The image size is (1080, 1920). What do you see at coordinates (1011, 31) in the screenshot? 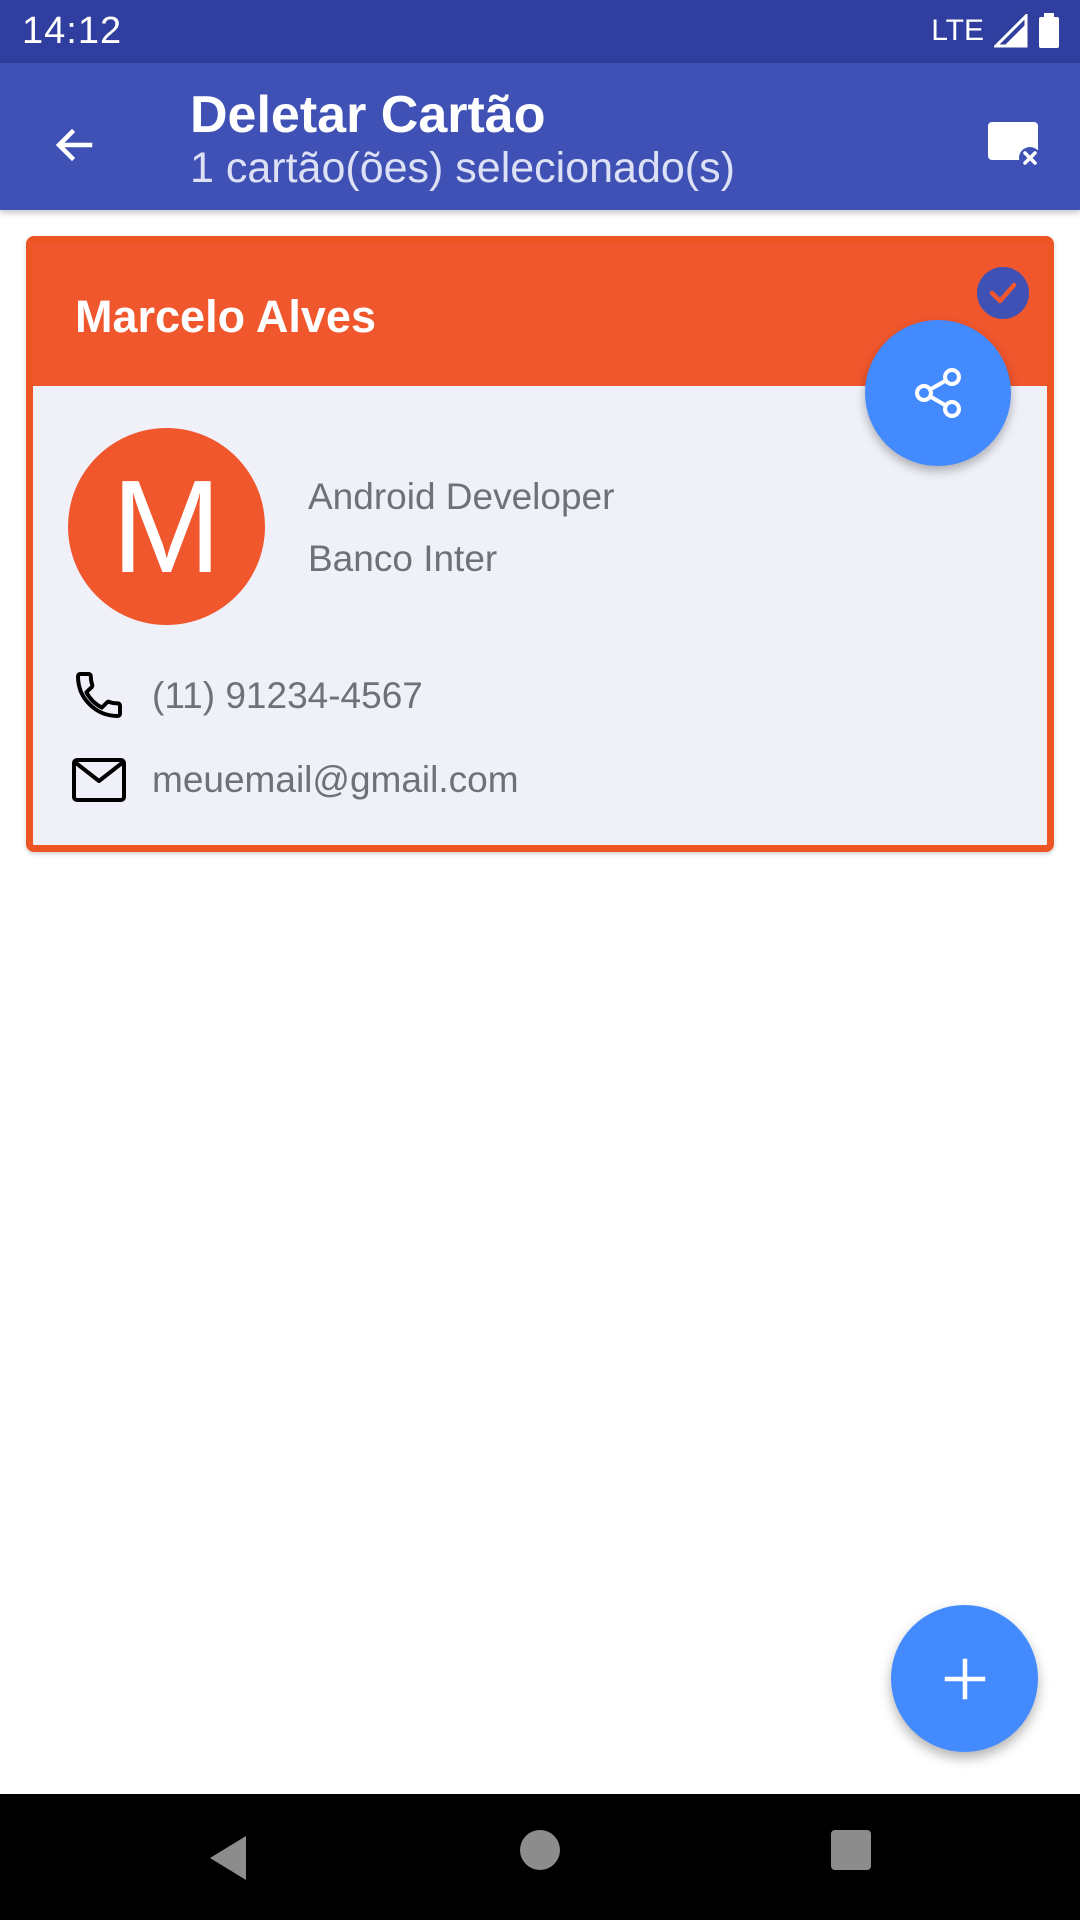
I see `signal-icon` at bounding box center [1011, 31].